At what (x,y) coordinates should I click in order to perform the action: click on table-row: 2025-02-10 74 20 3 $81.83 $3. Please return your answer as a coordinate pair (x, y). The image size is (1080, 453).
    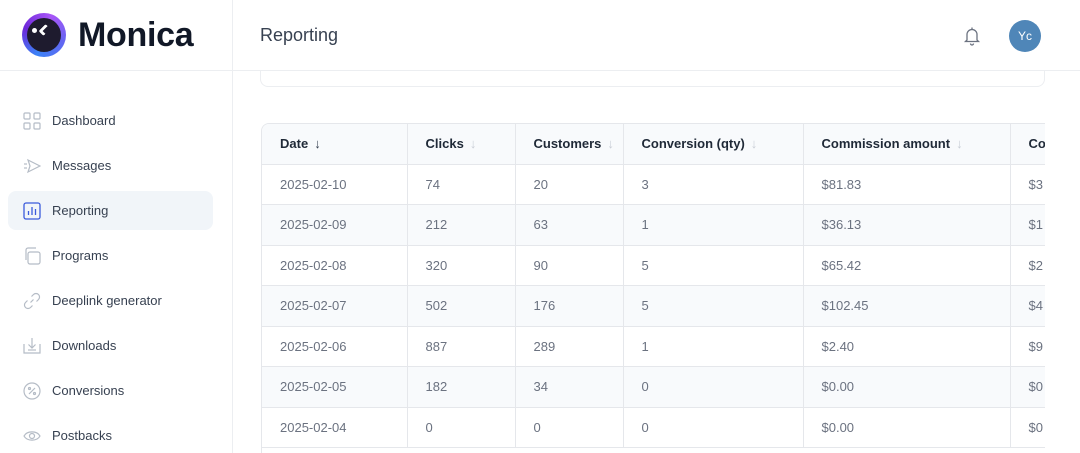
    Looking at the image, I should click on (653, 184).